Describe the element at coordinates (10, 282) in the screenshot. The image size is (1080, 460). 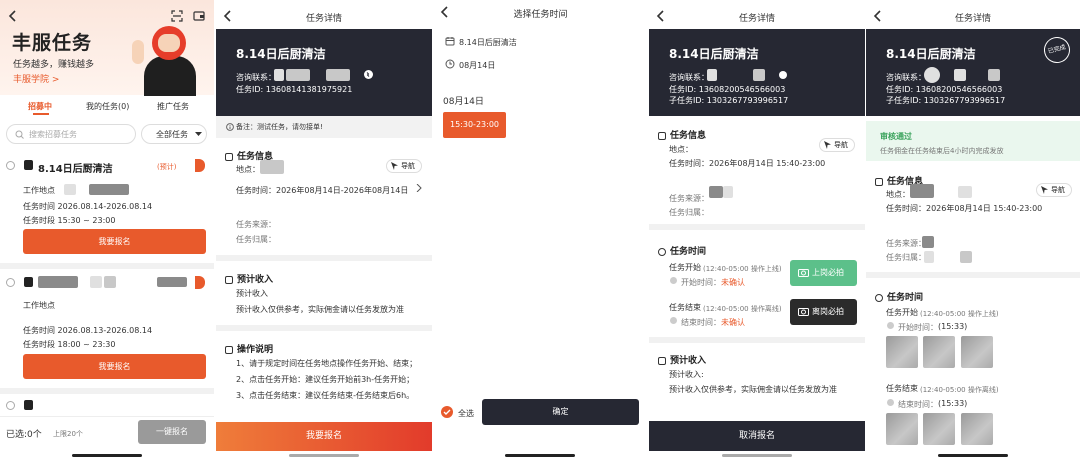
I see `task2-checkbox` at that location.